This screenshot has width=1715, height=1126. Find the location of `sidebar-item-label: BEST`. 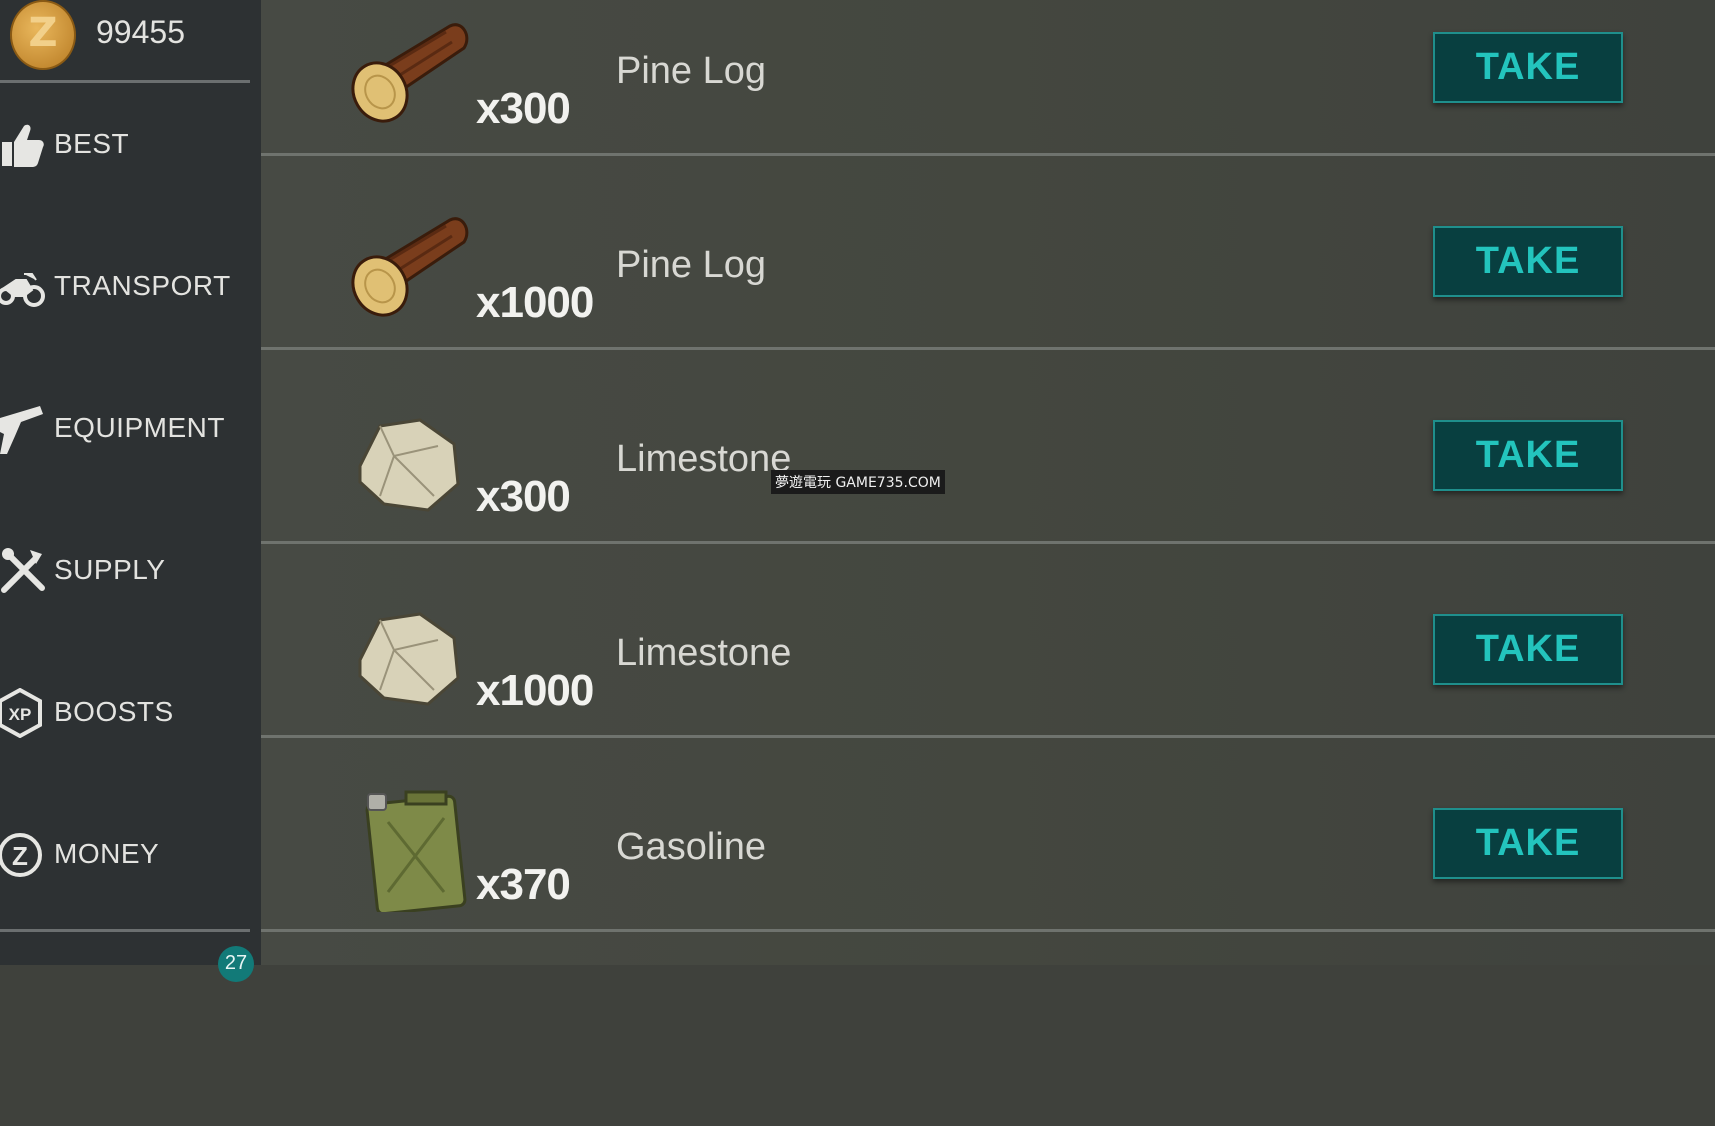

sidebar-item-label: BEST is located at coordinates (92, 143).